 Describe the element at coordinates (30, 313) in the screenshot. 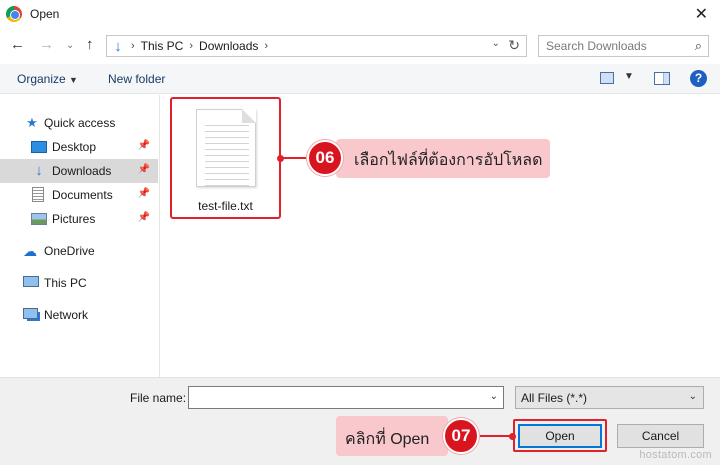

I see `network-icon` at that location.